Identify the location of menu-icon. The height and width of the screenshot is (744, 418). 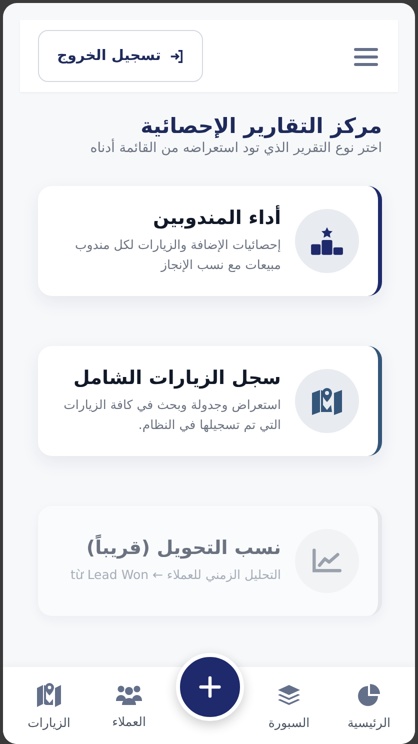
(366, 57).